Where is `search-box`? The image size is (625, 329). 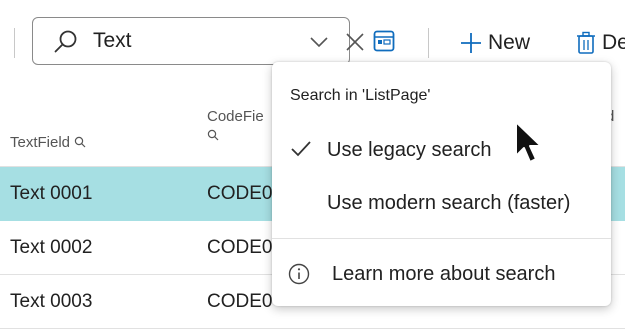 search-box is located at coordinates (198, 41).